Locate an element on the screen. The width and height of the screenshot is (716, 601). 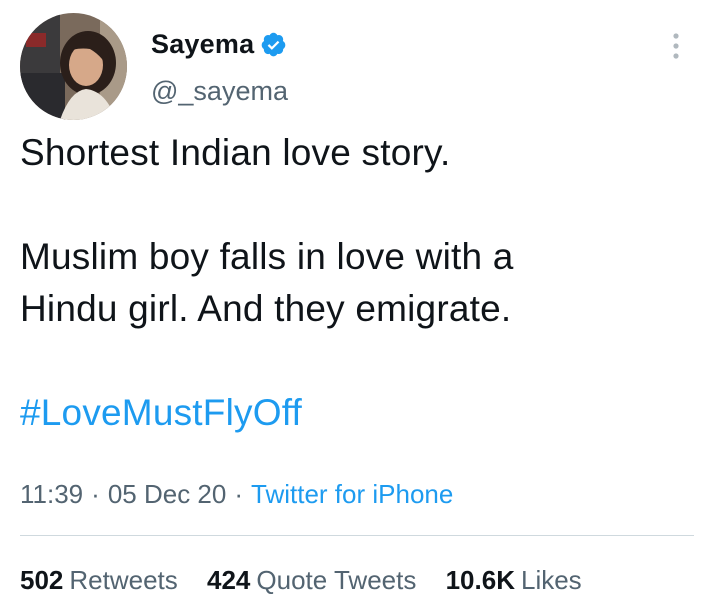
author-display-name: Sayema is located at coordinates (219, 44).